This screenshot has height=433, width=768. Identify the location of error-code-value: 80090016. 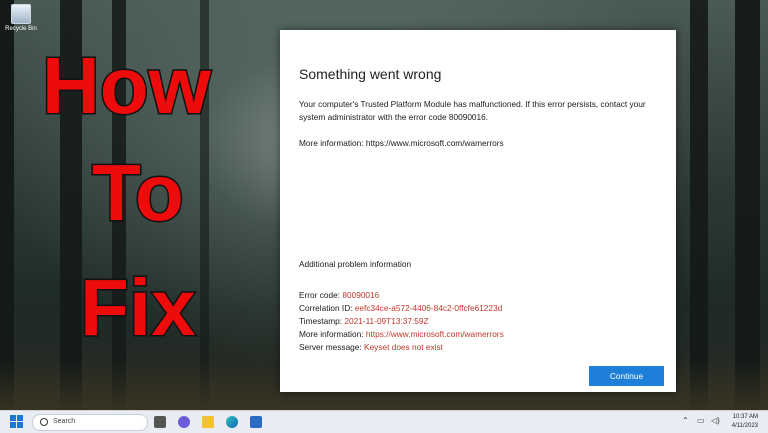
(361, 295).